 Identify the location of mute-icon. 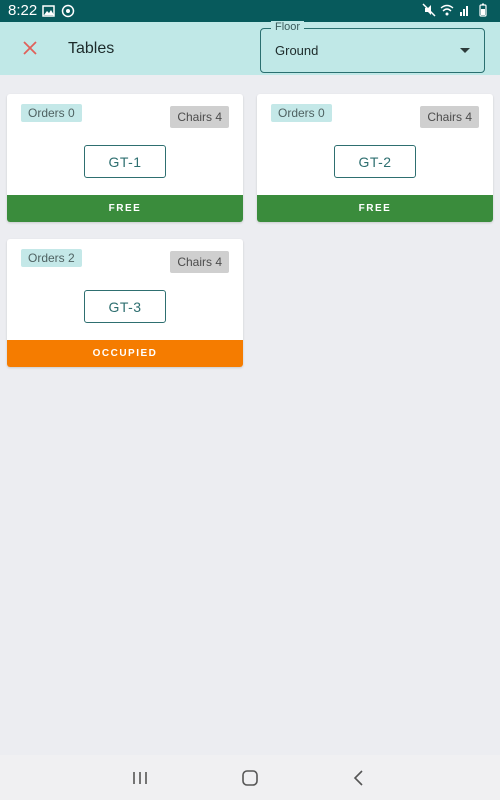
(429, 10).